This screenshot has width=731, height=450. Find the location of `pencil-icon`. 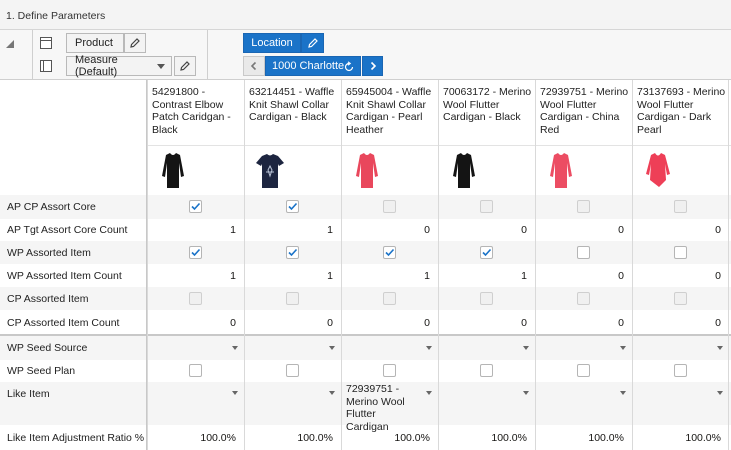

pencil-icon is located at coordinates (312, 43).